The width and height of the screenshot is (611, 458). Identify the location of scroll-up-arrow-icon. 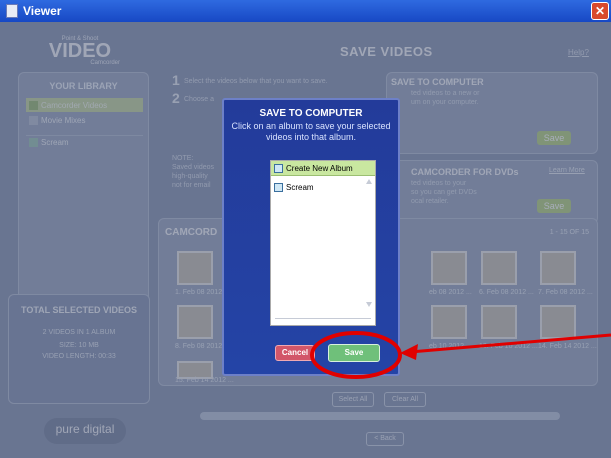
(369, 181).